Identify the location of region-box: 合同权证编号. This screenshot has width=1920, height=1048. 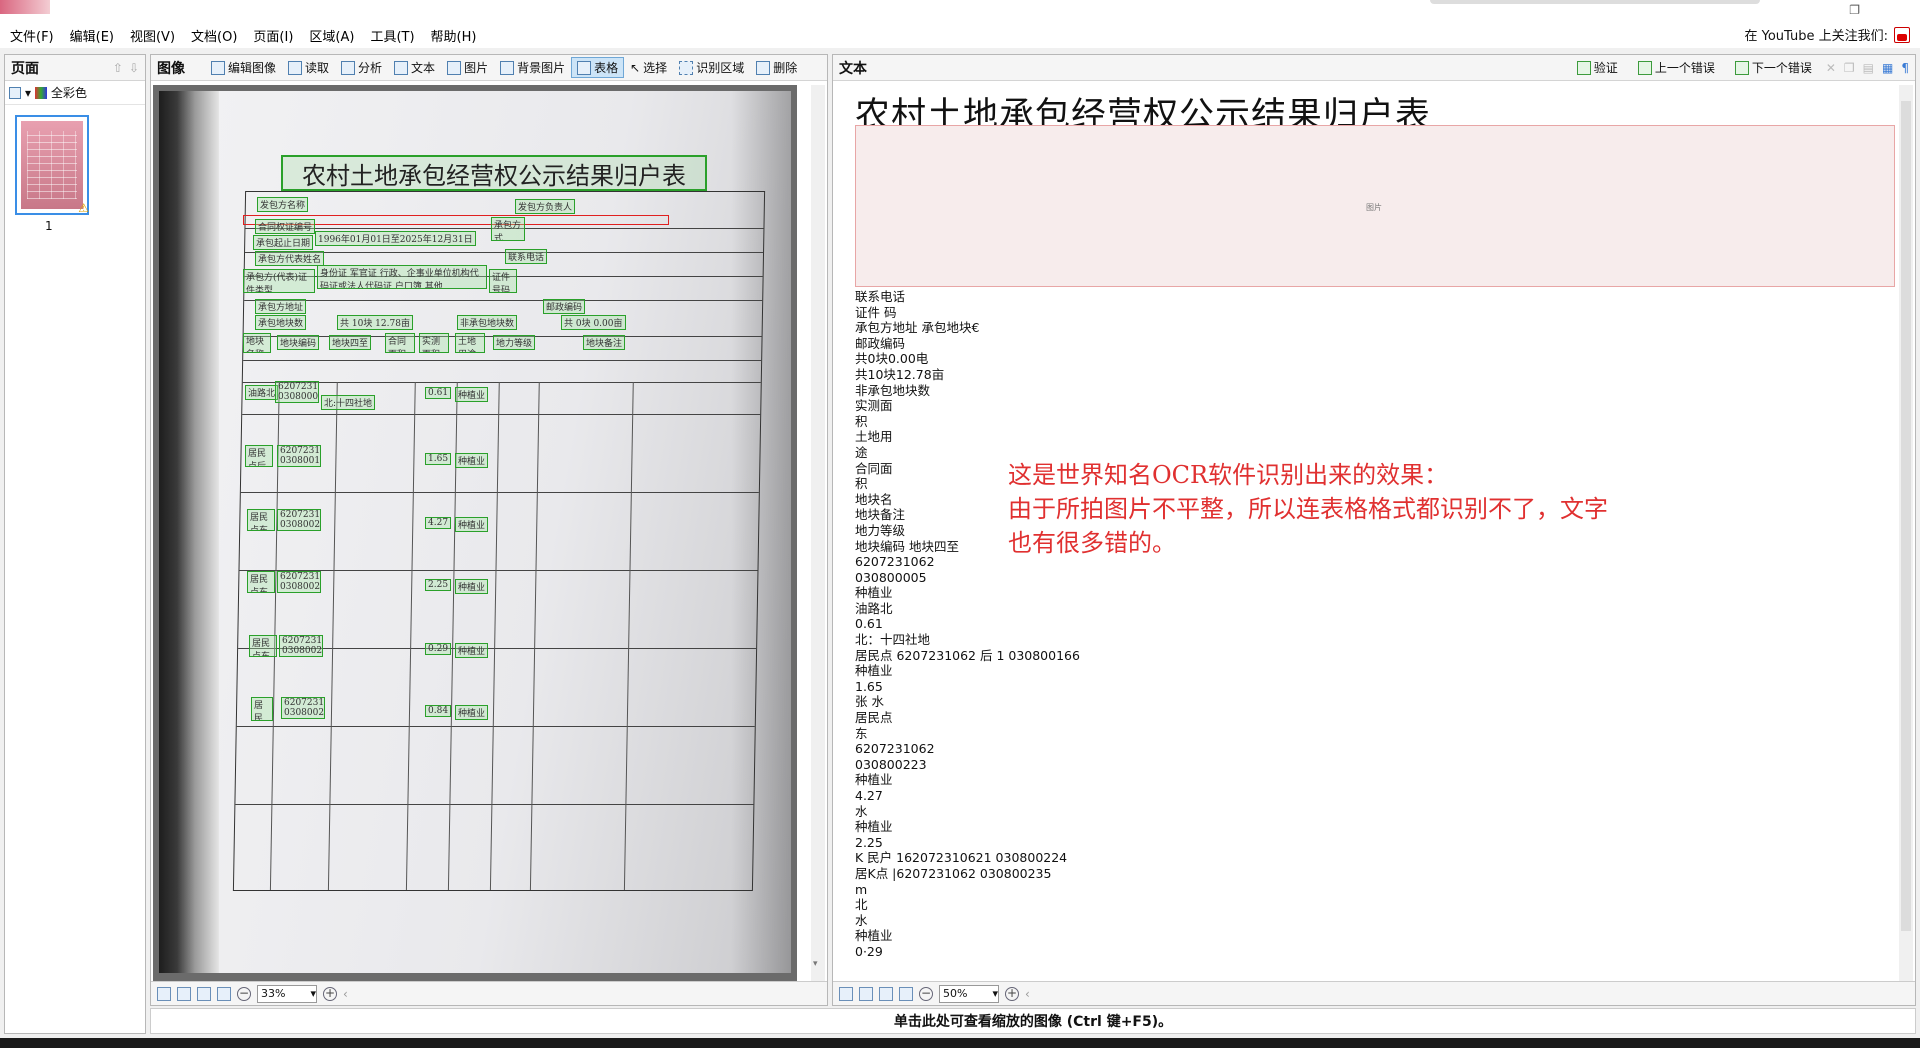
(285, 226).